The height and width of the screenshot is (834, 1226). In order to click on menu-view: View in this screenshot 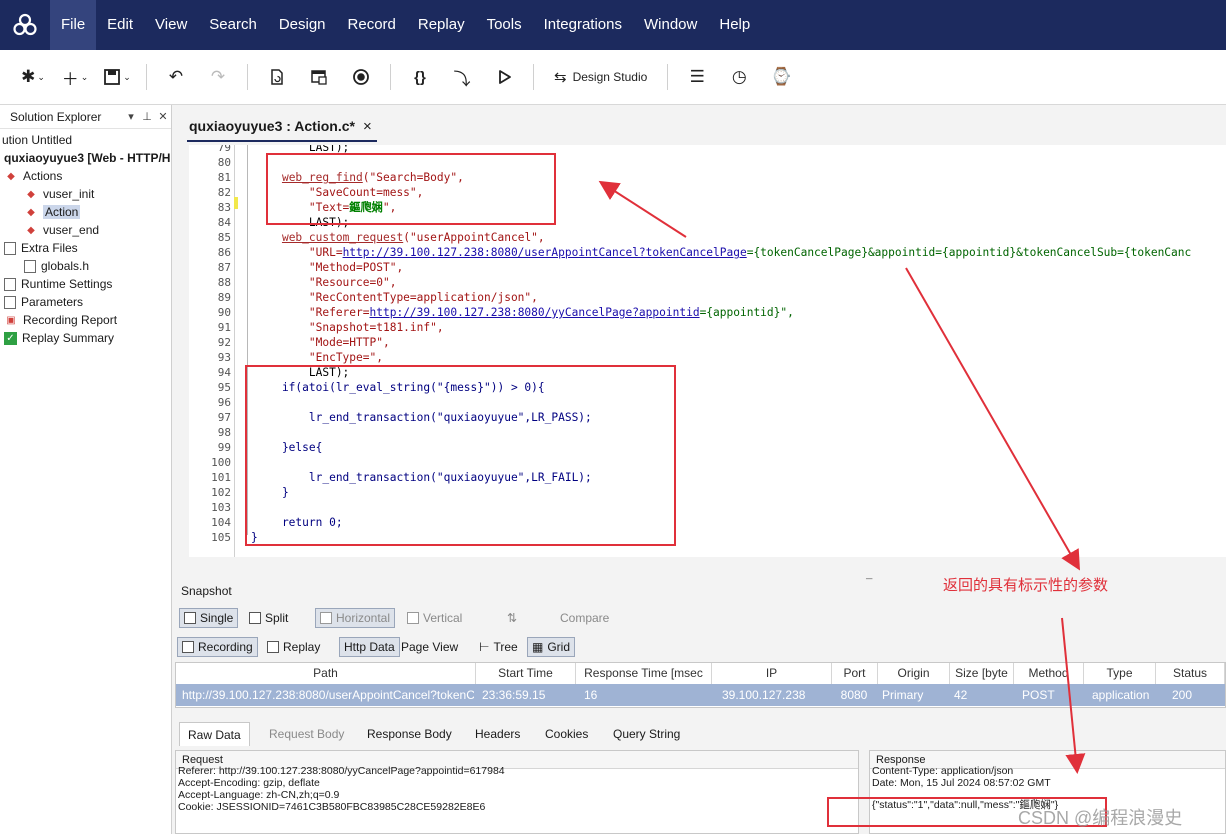, I will do `click(171, 25)`.